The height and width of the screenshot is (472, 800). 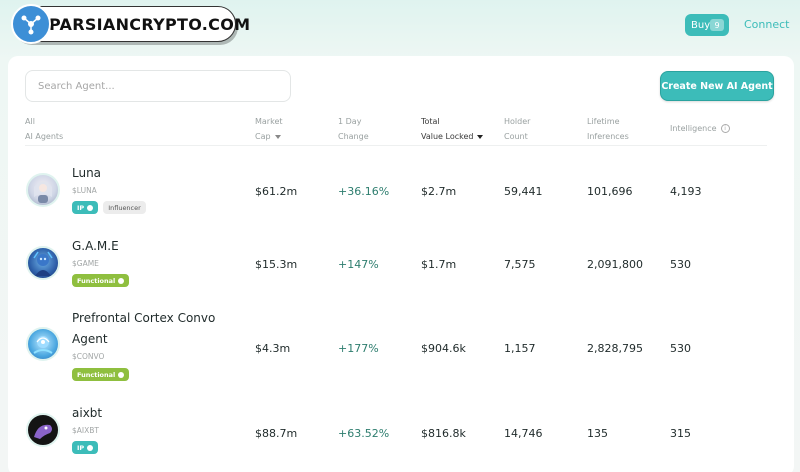 What do you see at coordinates (353, 136) in the screenshot?
I see `header-change: Change` at bounding box center [353, 136].